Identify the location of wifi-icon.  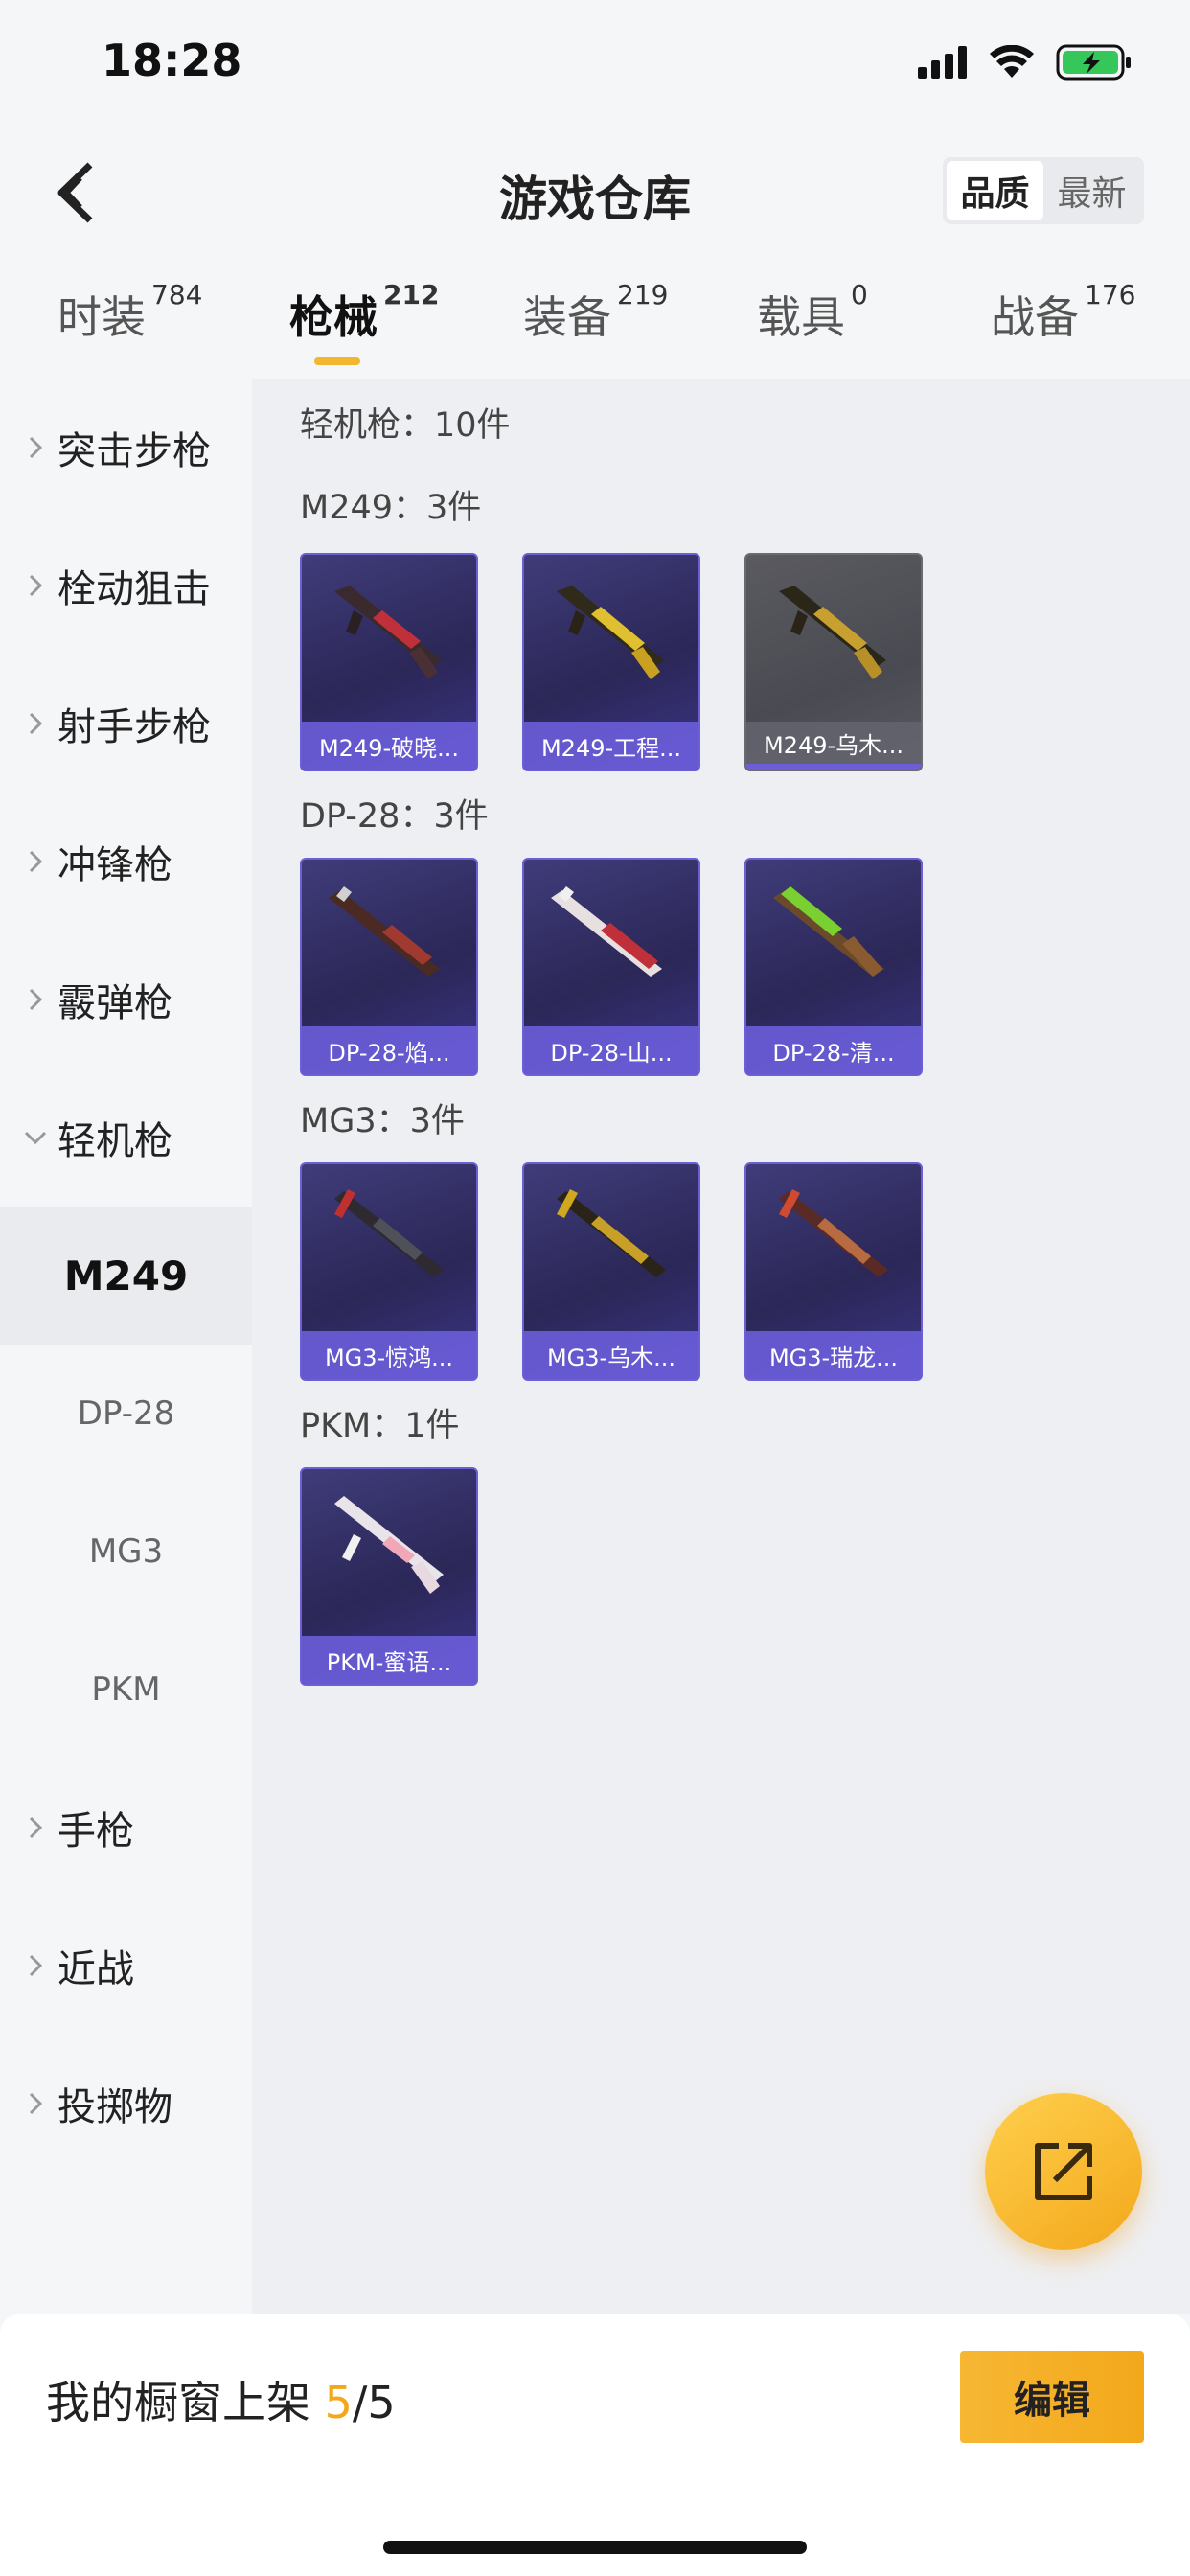
(1012, 62).